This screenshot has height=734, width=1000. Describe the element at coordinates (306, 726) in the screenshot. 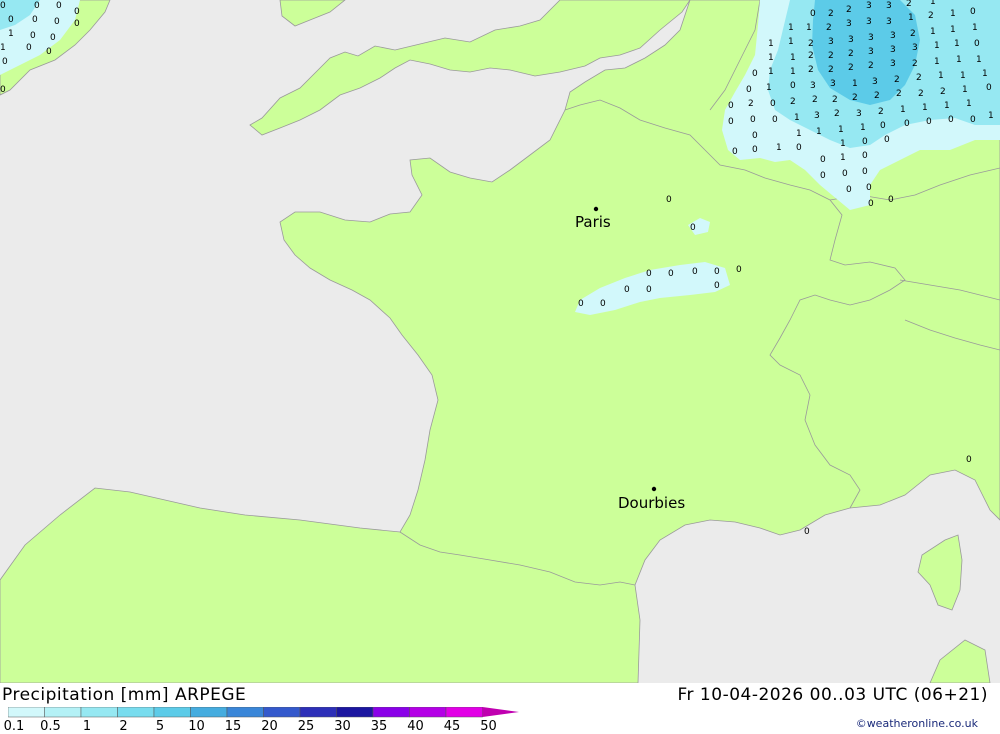

I see `legend-label: 25` at that location.